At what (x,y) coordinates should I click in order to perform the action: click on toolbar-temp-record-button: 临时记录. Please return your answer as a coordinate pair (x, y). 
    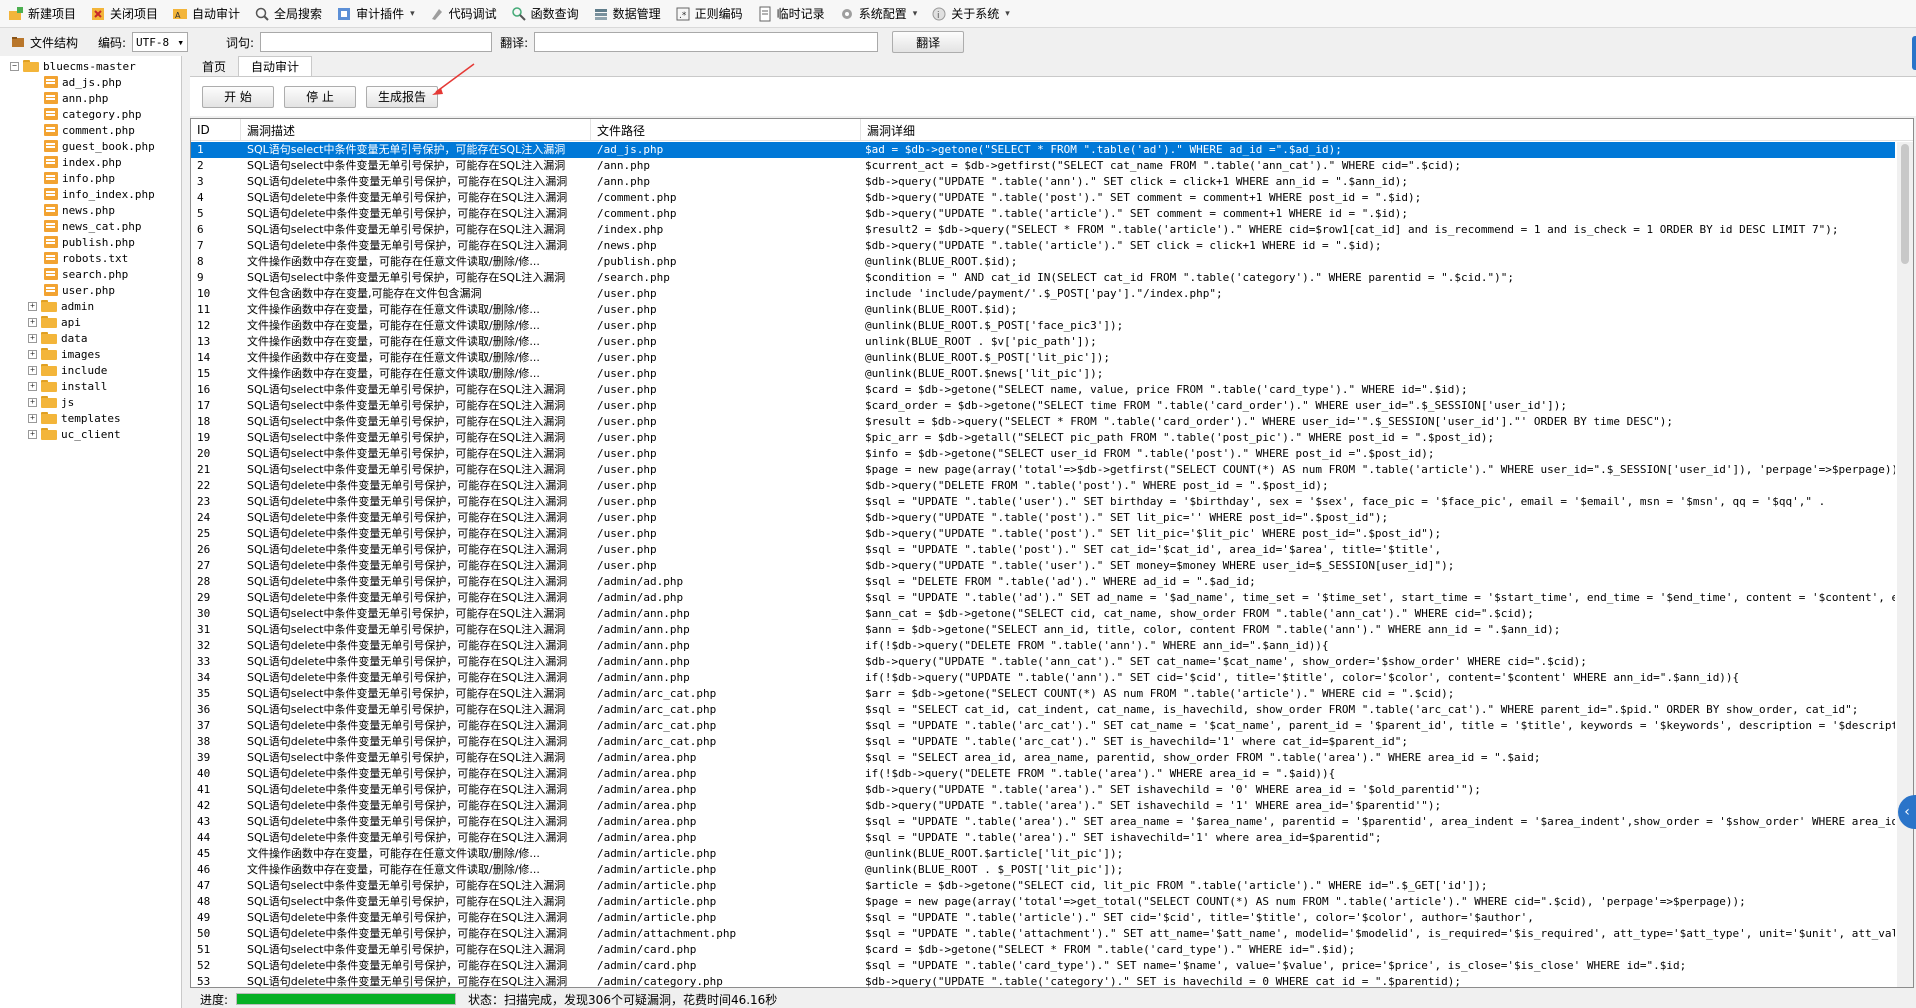
    Looking at the image, I should click on (791, 13).